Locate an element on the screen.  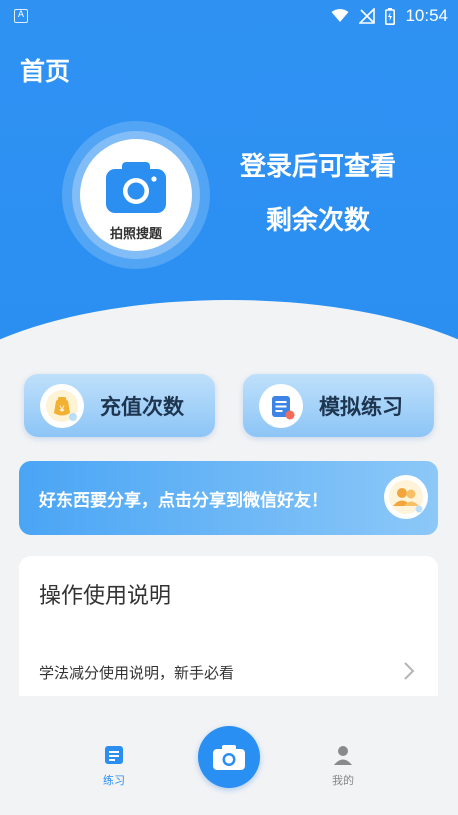
tab-mine: 我的 is located at coordinates (343, 766).